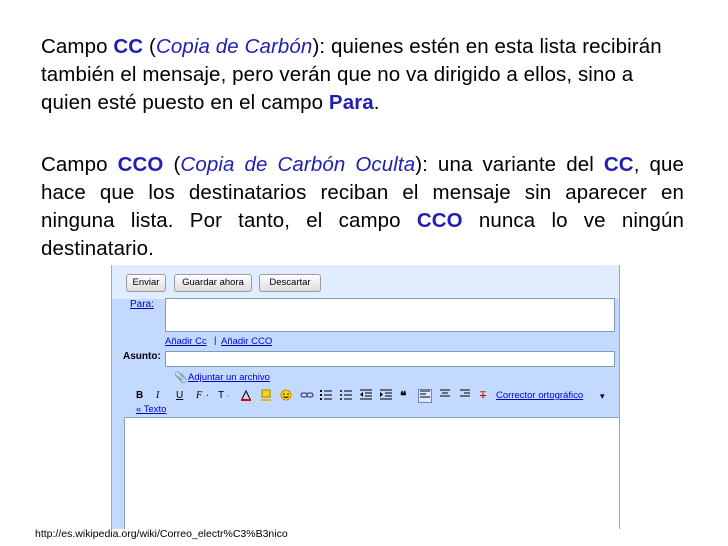  Describe the element at coordinates (128, 46) in the screenshot. I see `cc-keyword: CC` at that location.